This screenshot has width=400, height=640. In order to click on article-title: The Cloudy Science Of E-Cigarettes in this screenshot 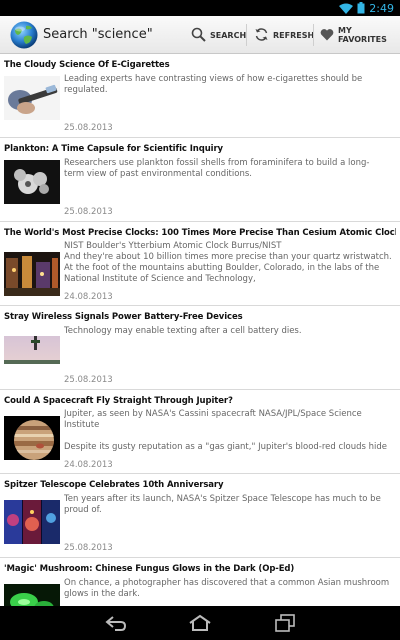, I will do `click(87, 65)`.